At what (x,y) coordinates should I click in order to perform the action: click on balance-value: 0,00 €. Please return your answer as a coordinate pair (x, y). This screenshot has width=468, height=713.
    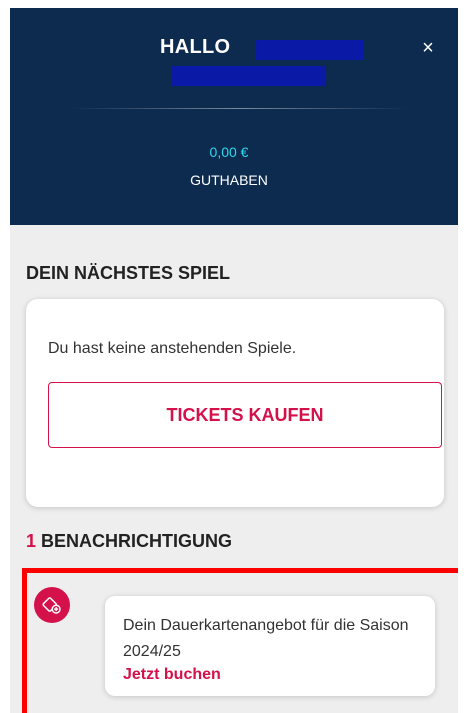
    Looking at the image, I should click on (229, 152).